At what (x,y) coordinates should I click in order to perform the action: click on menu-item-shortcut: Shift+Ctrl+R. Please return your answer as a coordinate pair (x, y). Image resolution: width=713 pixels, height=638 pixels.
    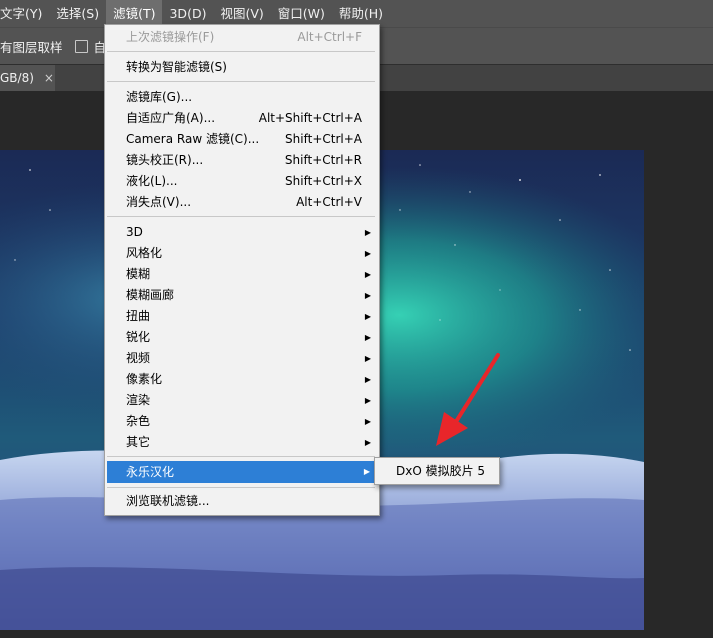
    Looking at the image, I should click on (323, 160).